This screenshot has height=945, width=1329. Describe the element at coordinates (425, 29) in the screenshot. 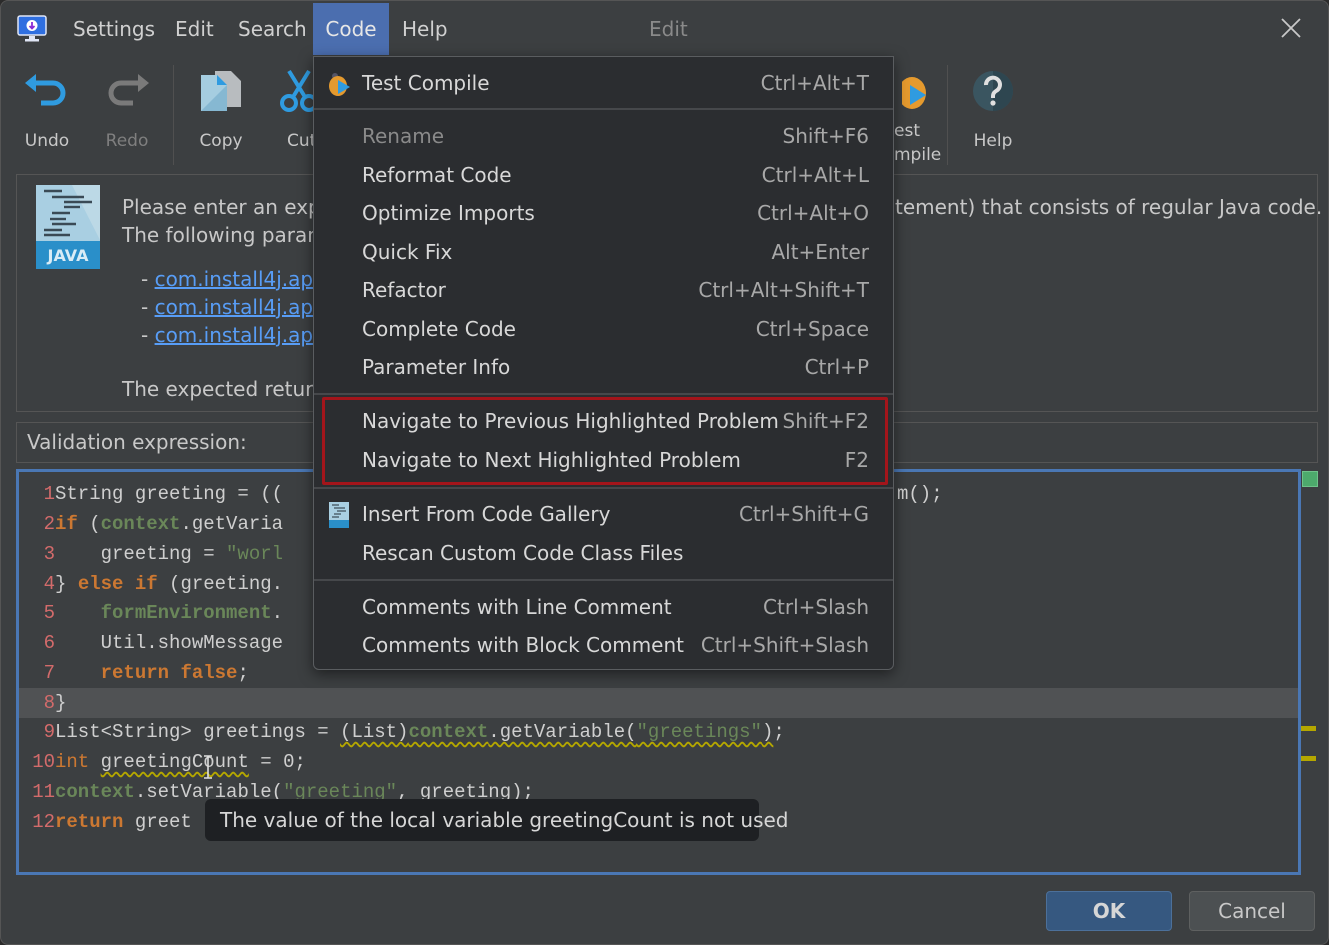

I see `menu-help: Help` at that location.